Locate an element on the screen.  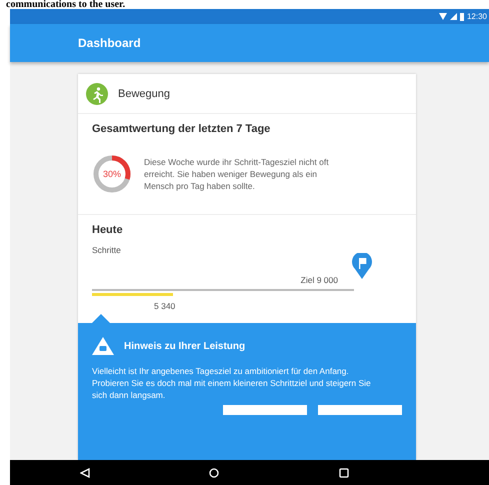
status-time: 12:30 is located at coordinates (476, 16).